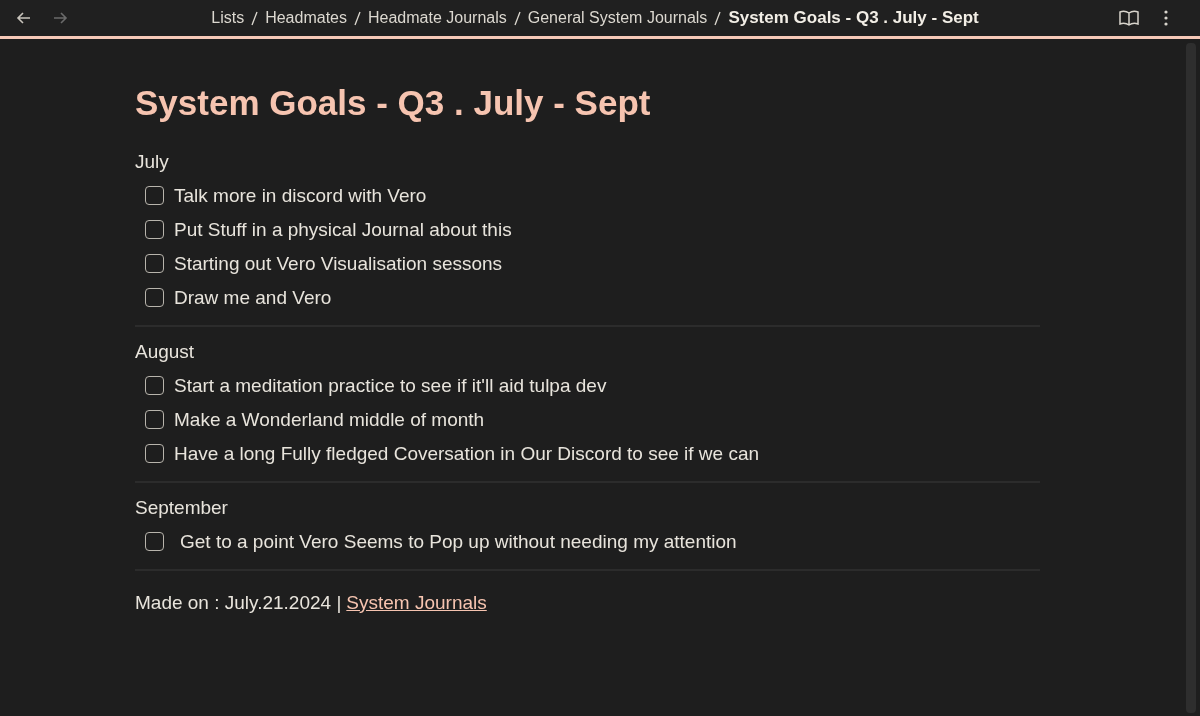 The width and height of the screenshot is (1200, 716). What do you see at coordinates (853, 18) in the screenshot?
I see `current-page-title: System Goals - Q3 . July - Sept` at bounding box center [853, 18].